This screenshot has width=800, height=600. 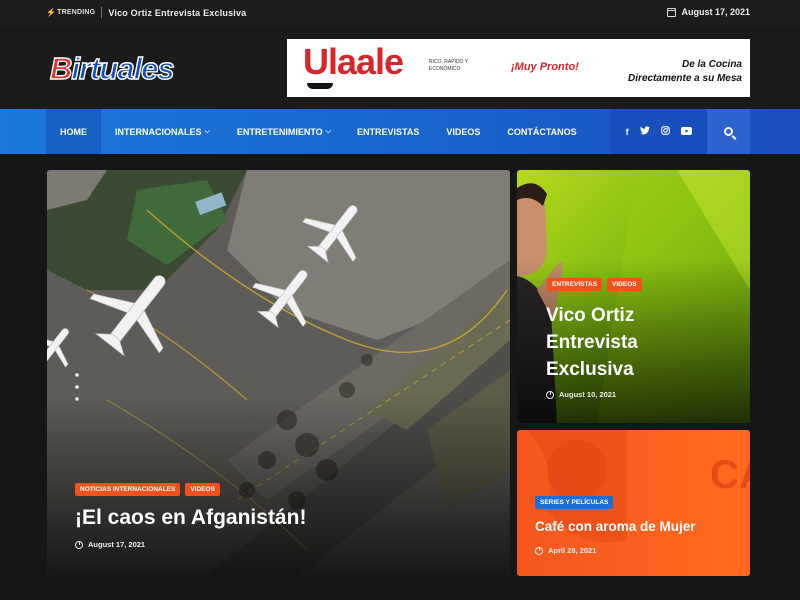 What do you see at coordinates (644, 131) in the screenshot?
I see `twitter-icon` at bounding box center [644, 131].